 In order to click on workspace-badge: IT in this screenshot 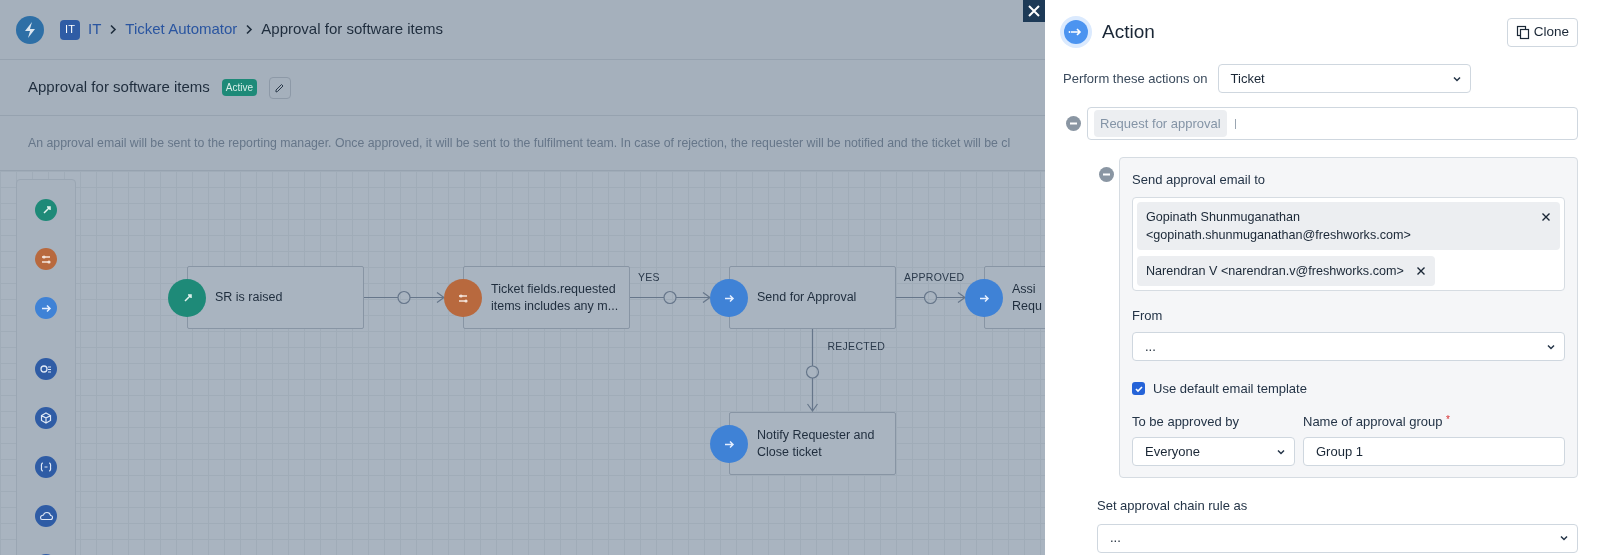, I will do `click(70, 29)`.